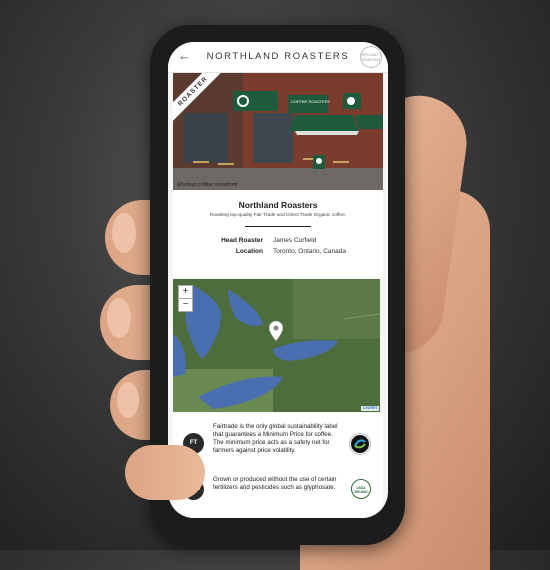  I want to click on location-value: Toronto, Ontario, Canada, so click(309, 251).